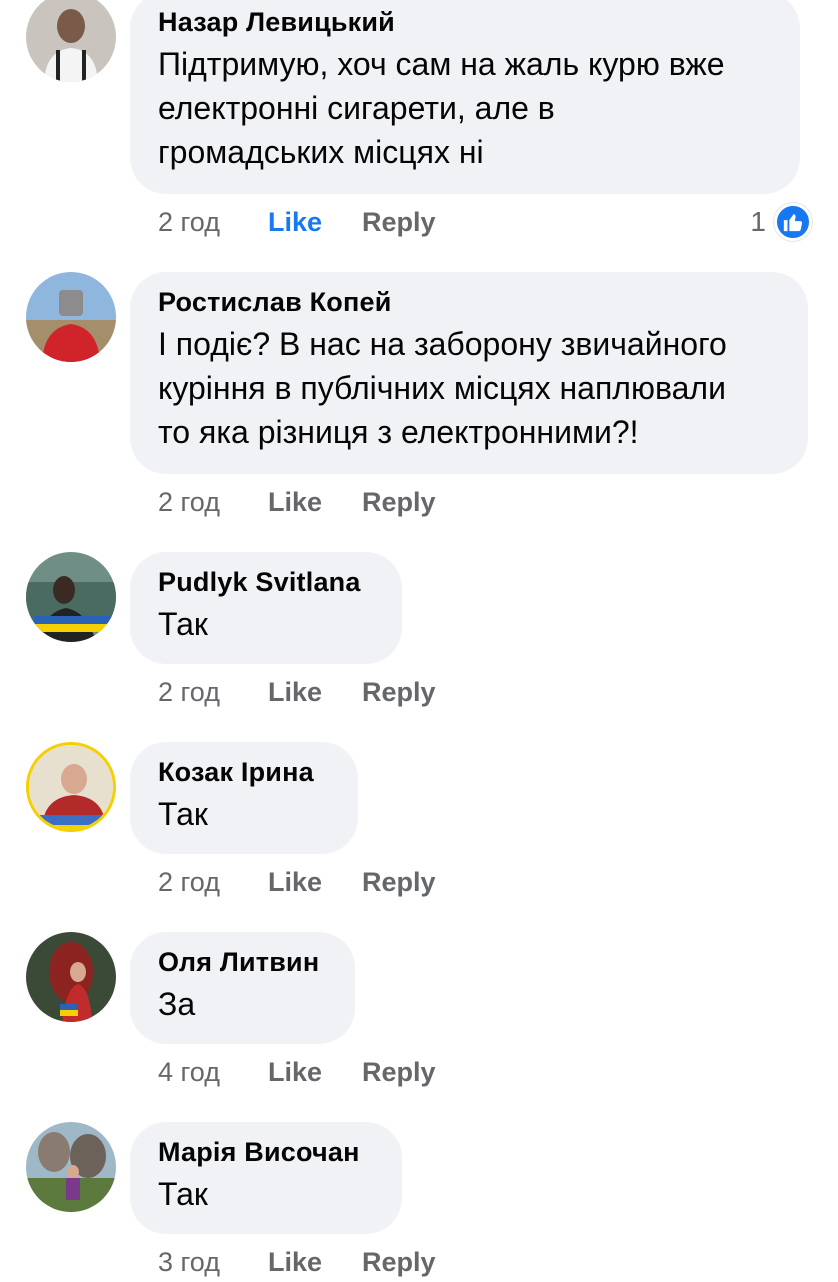 The width and height of the screenshot is (838, 1282). I want to click on comment-text: За, so click(177, 1004).